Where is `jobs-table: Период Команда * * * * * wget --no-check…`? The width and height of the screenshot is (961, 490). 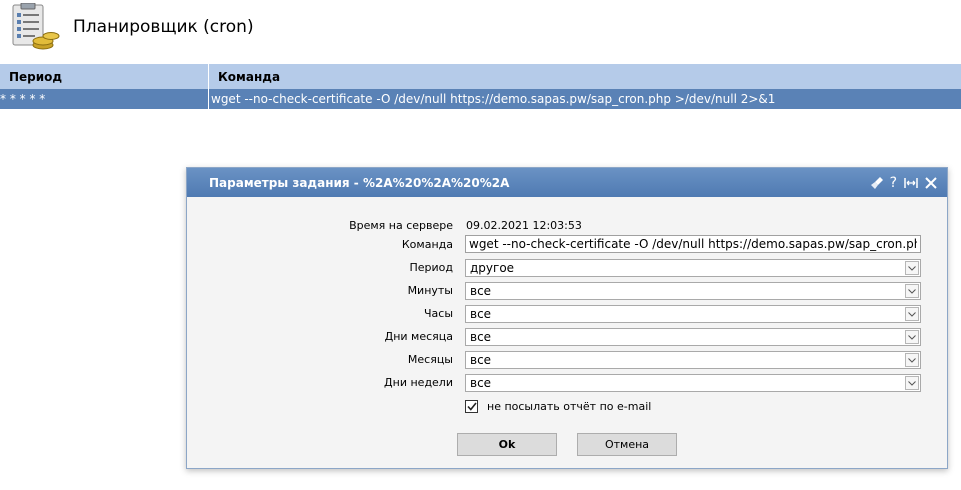
jobs-table: Период Команда * * * * * wget --no-check… is located at coordinates (480, 86).